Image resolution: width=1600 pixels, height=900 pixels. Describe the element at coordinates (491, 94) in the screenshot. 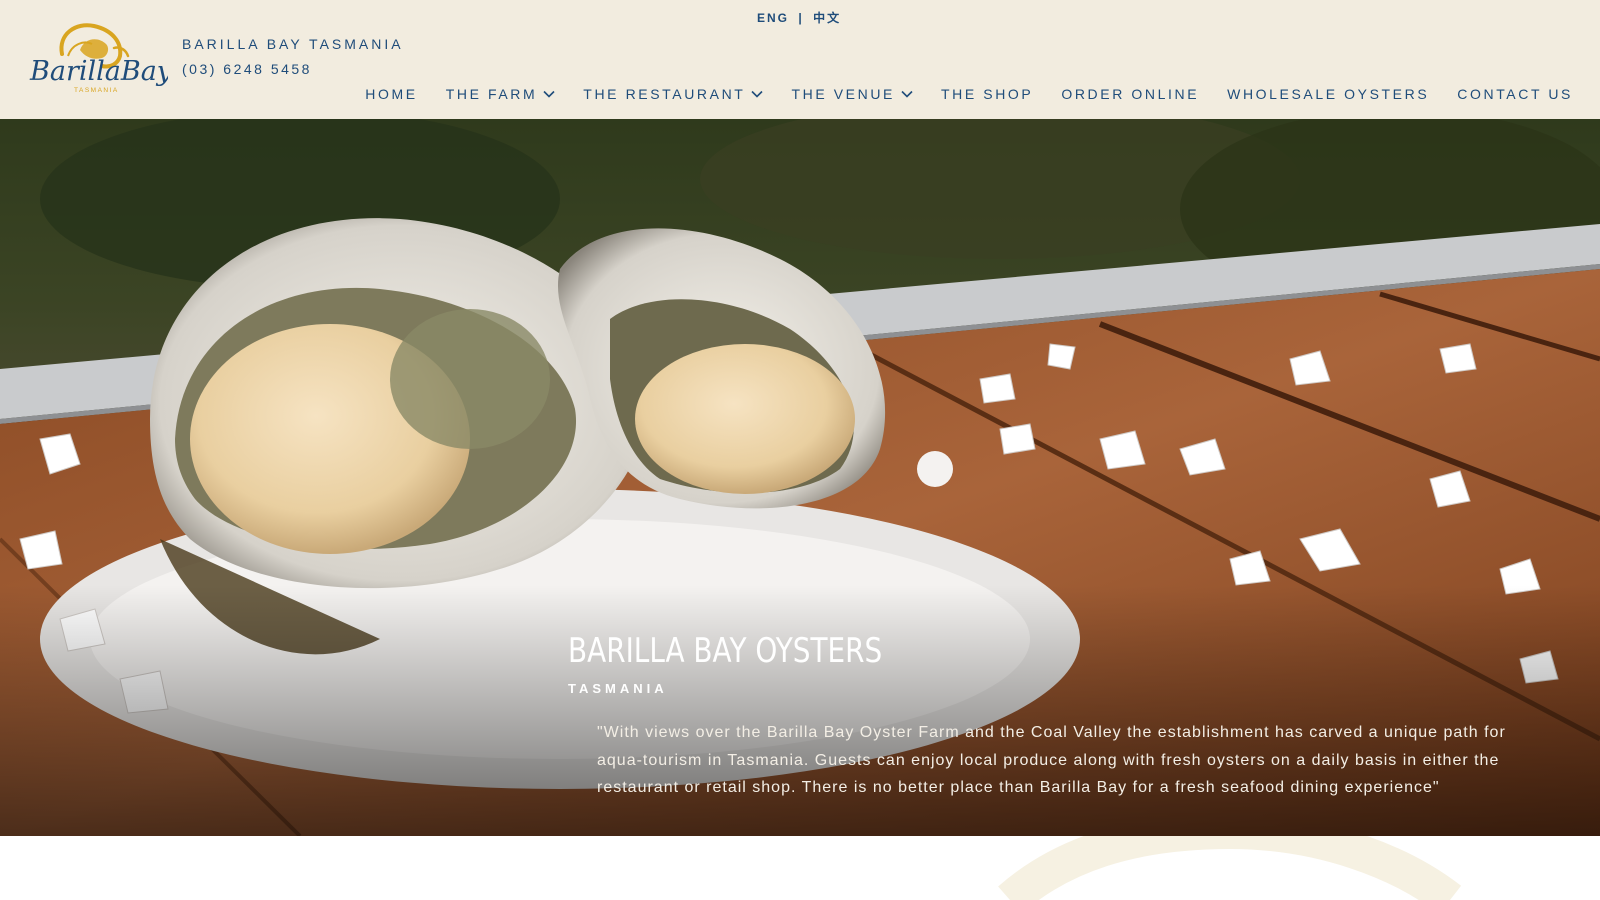

I see `nav-label: THE FARM` at that location.